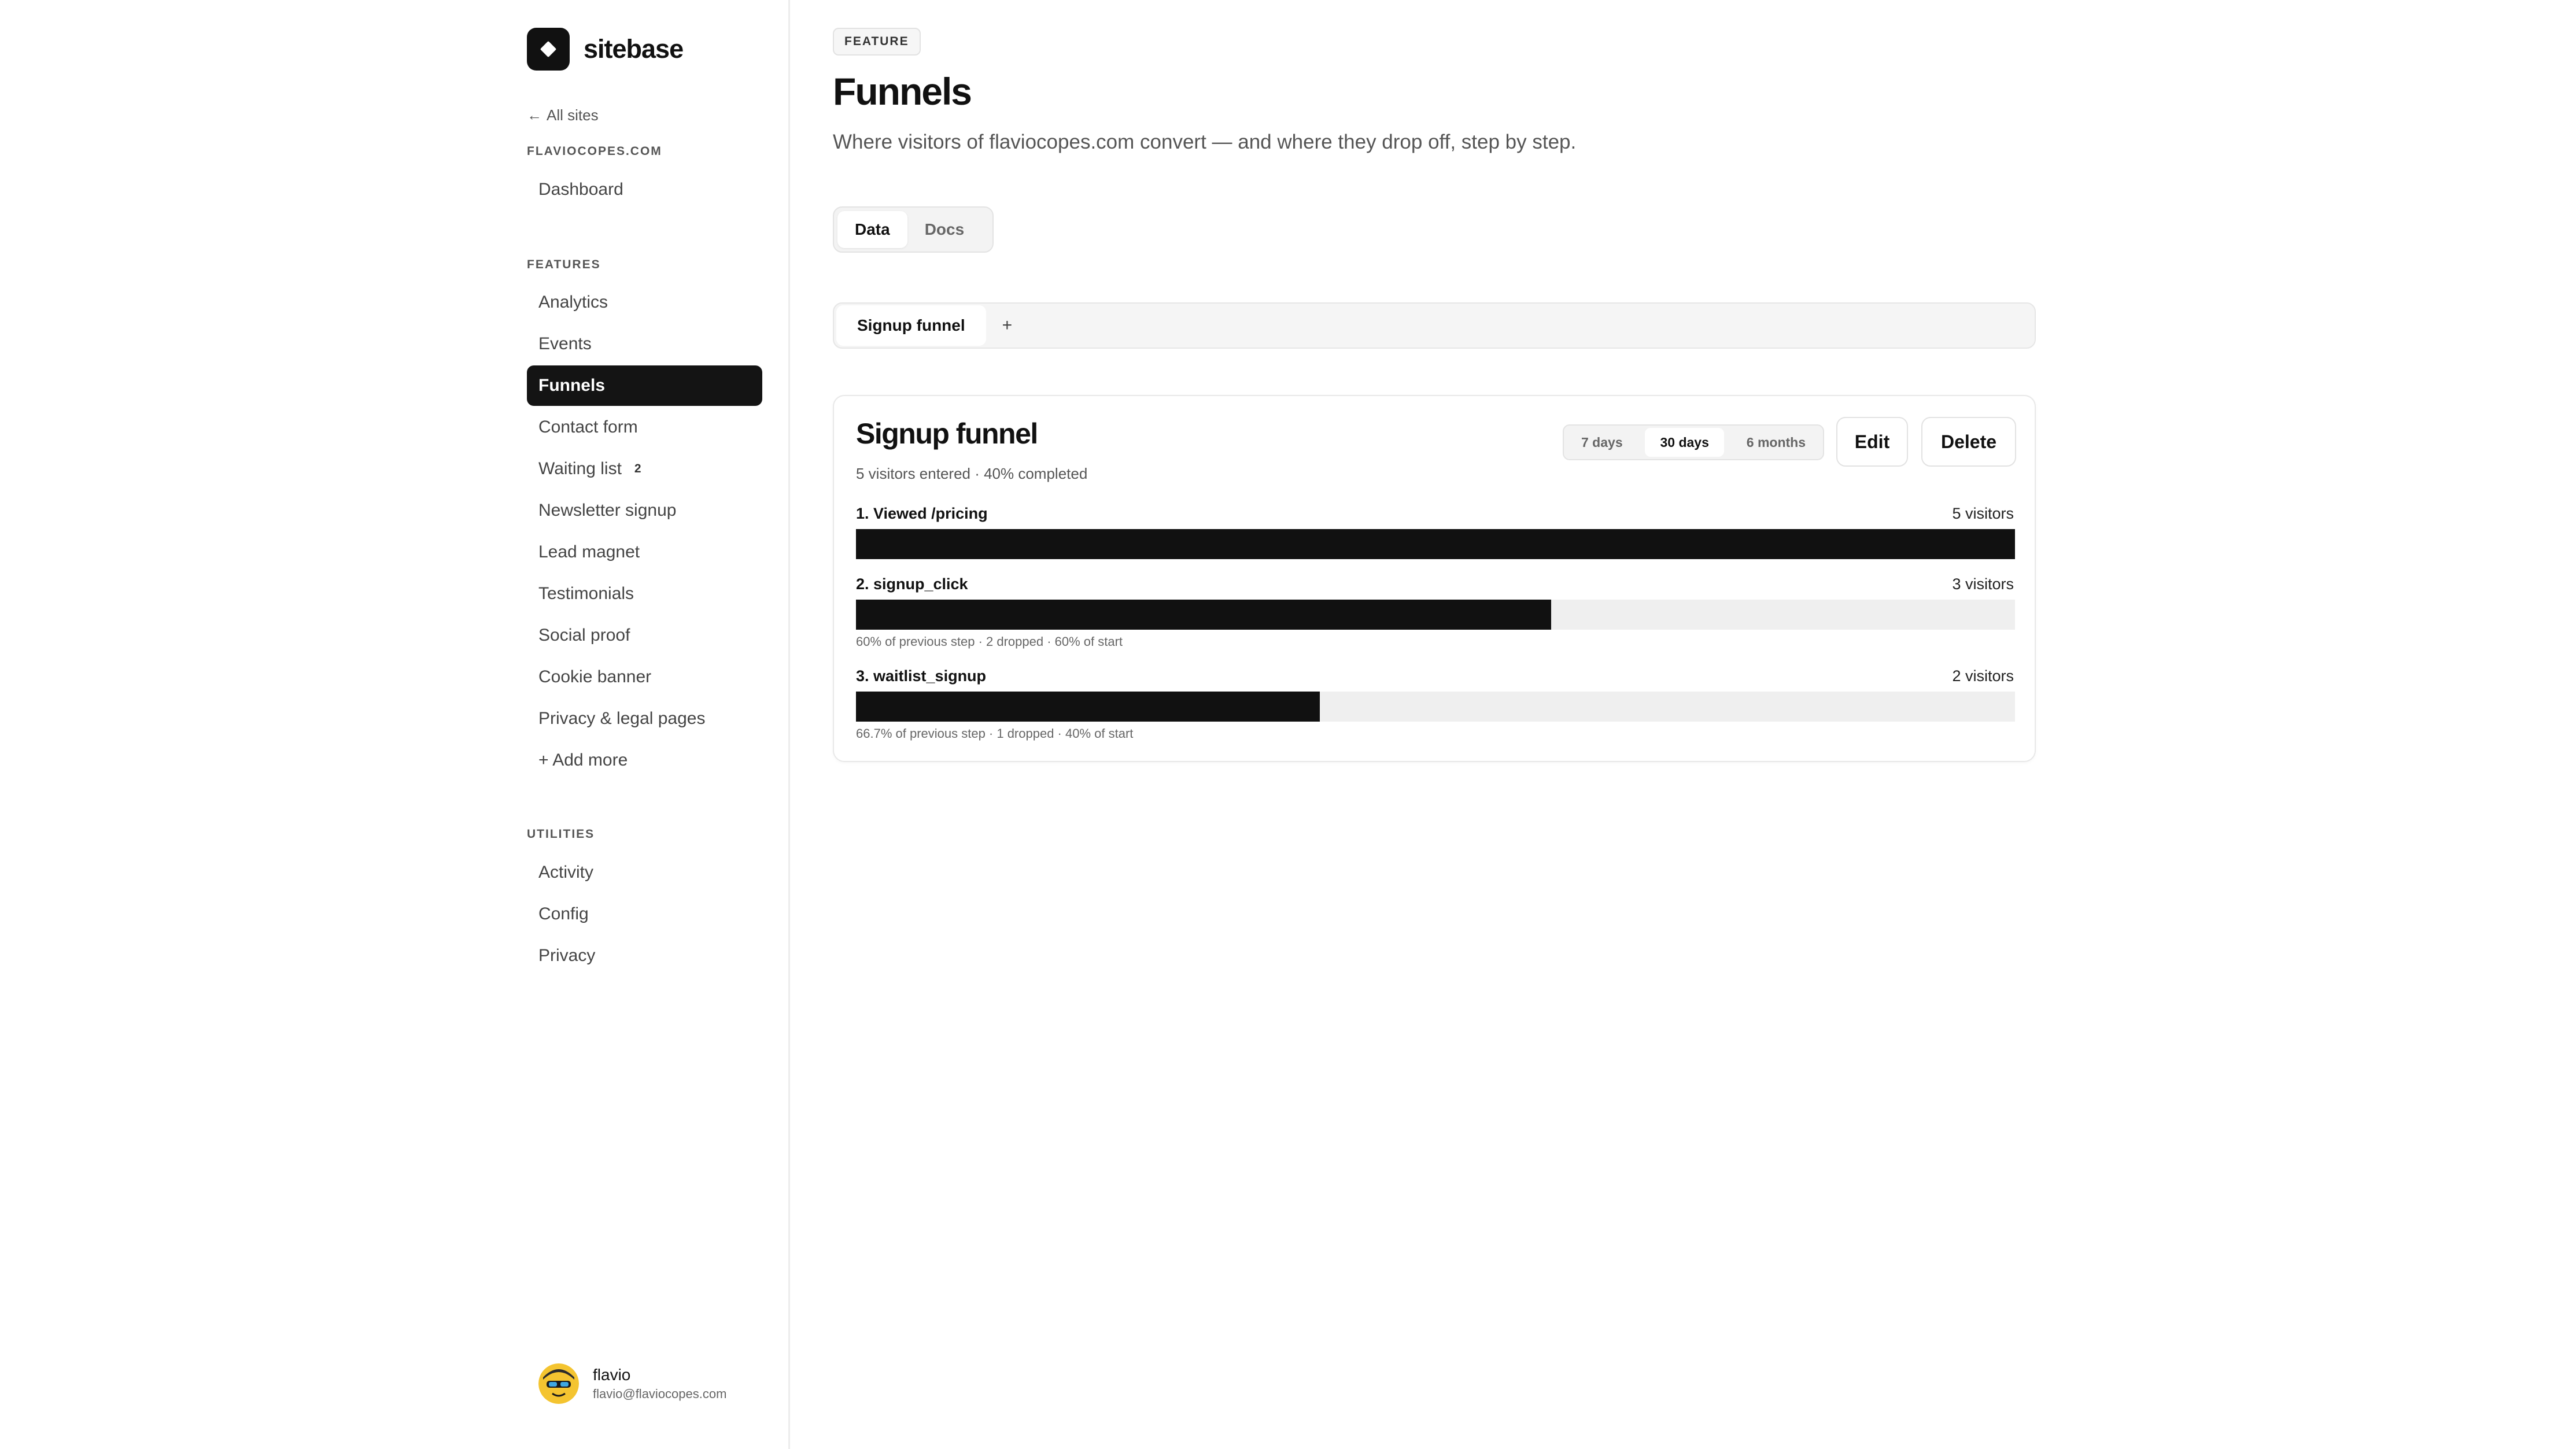 This screenshot has height=1449, width=2576. What do you see at coordinates (573, 115) in the screenshot?
I see `all-sites-label: All sites` at bounding box center [573, 115].